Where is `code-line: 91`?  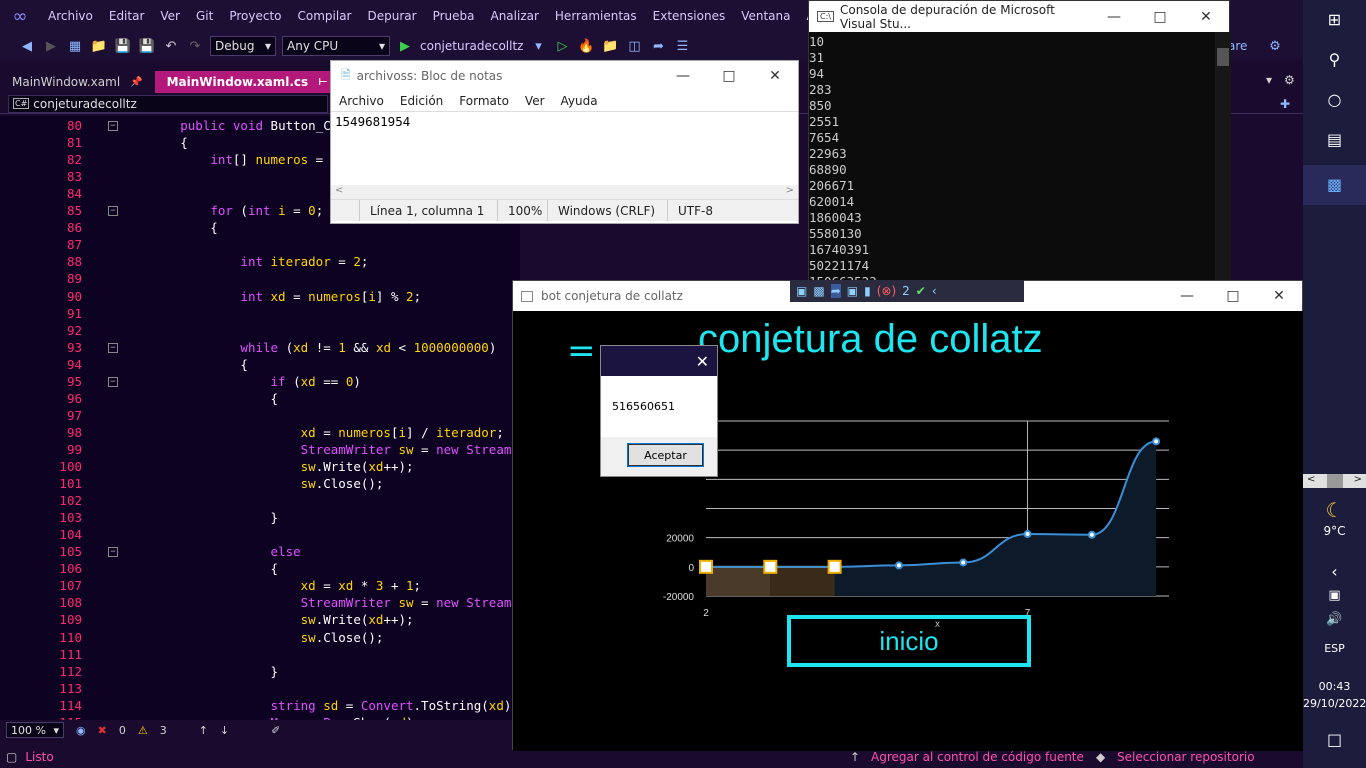 code-line: 91 is located at coordinates (260, 314).